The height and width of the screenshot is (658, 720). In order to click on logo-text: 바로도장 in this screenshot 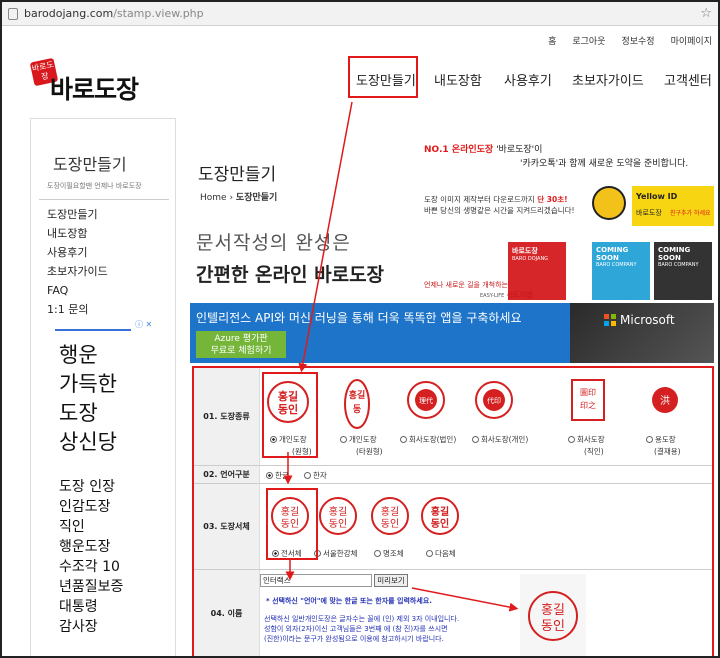, I will do `click(94, 89)`.